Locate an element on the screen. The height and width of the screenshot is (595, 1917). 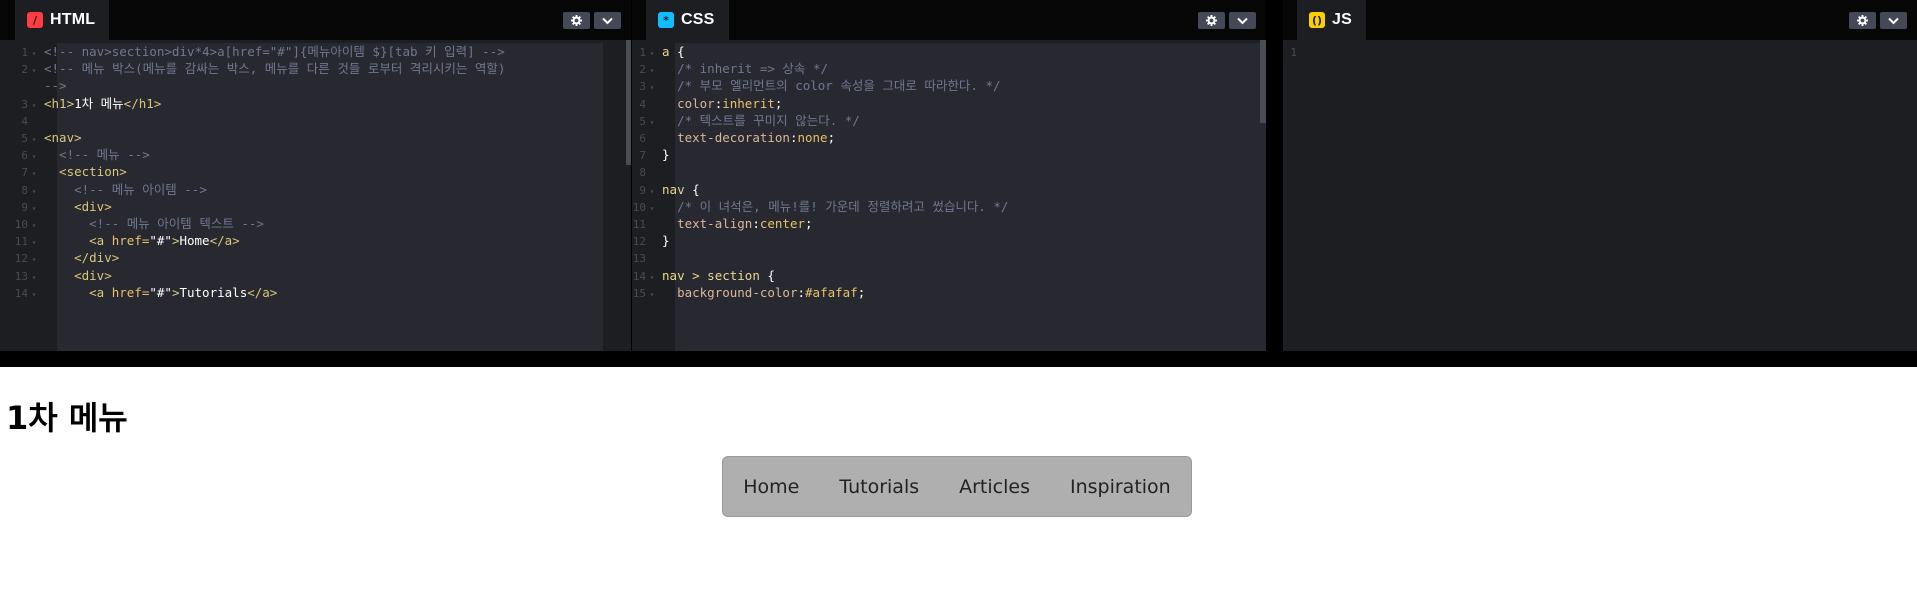
code-text: nav > section { is located at coordinates (718, 275).